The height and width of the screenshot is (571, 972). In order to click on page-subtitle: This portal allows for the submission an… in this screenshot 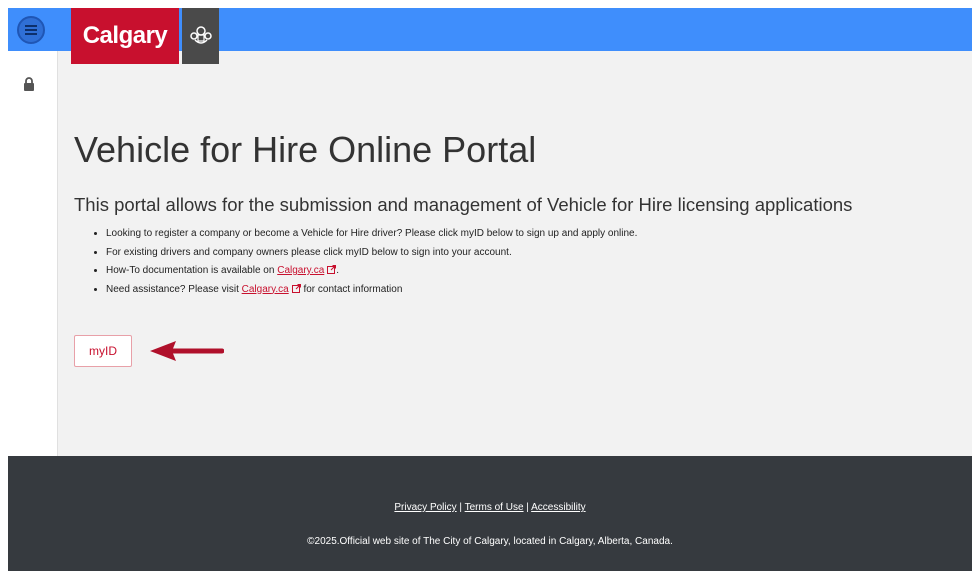, I will do `click(463, 204)`.